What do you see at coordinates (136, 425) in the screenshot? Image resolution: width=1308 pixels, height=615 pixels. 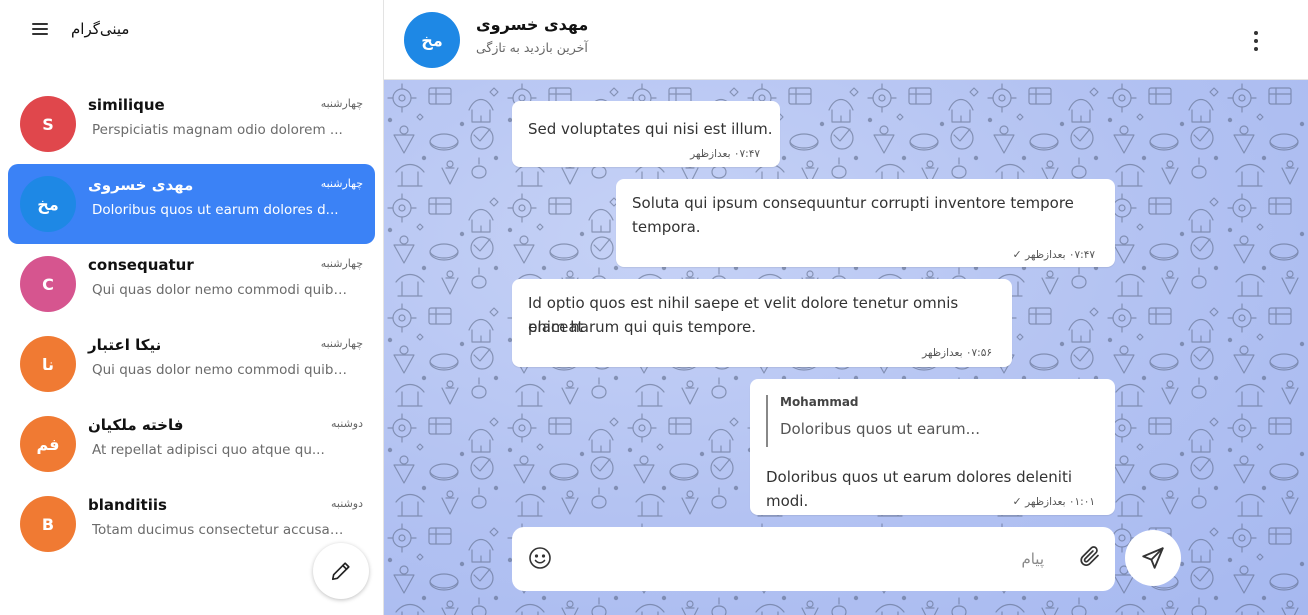 I see `chat-name: فاخته ملکیان` at bounding box center [136, 425].